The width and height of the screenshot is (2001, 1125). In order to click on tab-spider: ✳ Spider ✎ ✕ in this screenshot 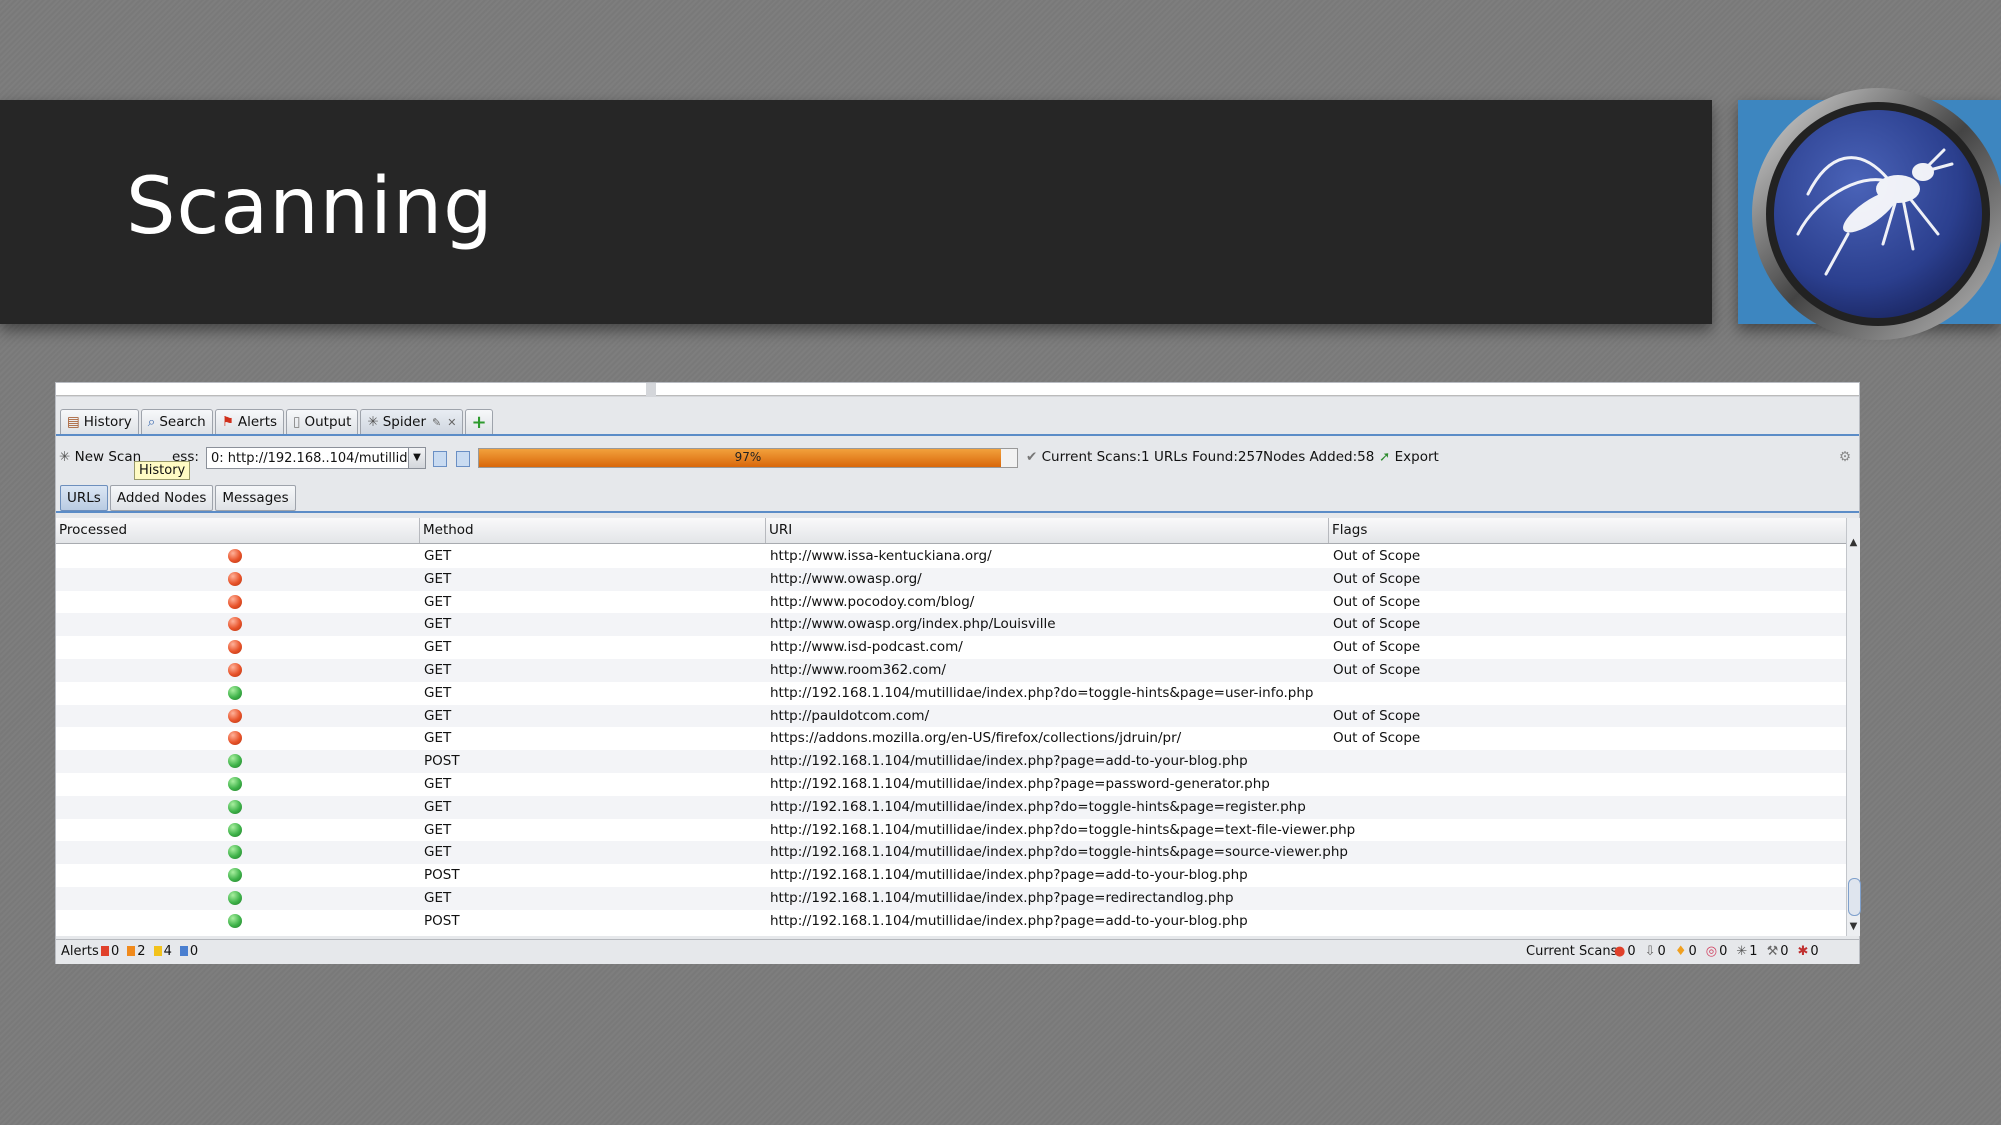, I will do `click(412, 422)`.